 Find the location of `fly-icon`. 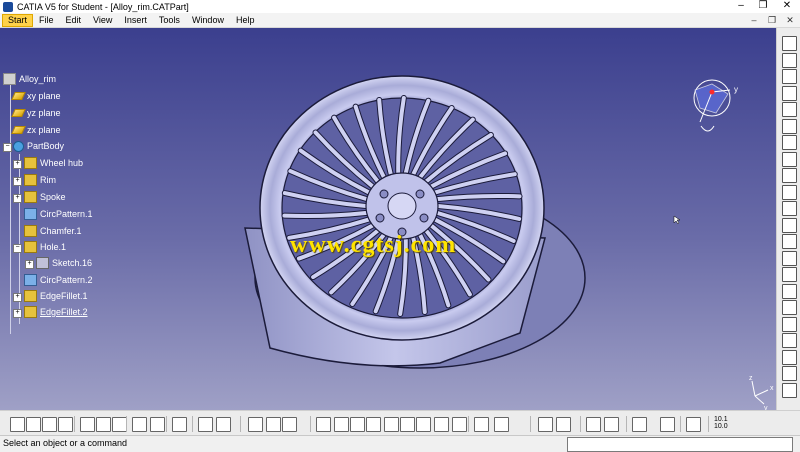

fly-icon is located at coordinates (289, 424).